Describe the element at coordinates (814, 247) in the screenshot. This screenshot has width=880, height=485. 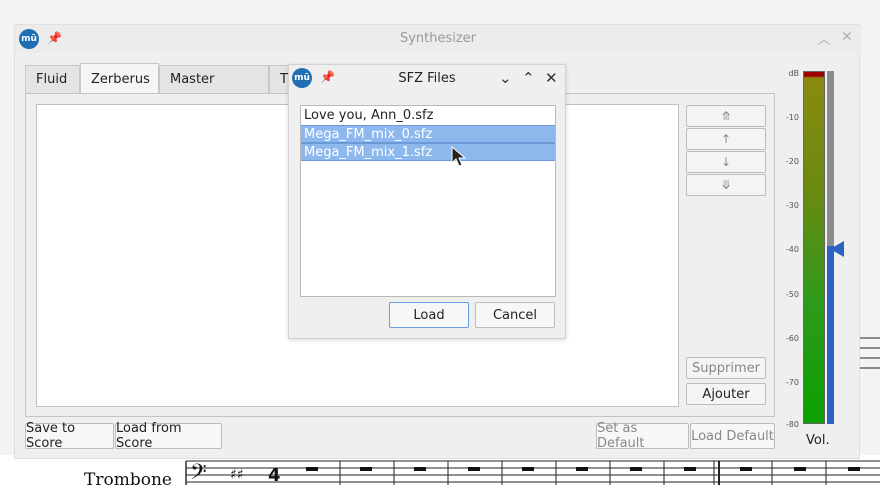
I see `level-meter` at that location.